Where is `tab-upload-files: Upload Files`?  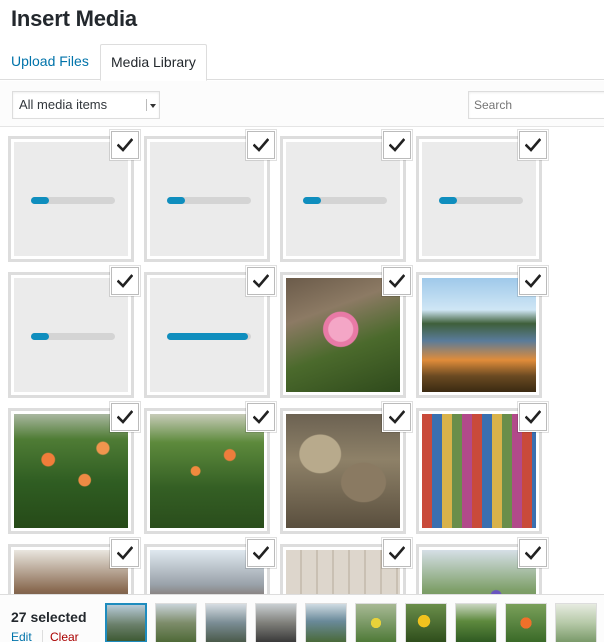 tab-upload-files: Upload Files is located at coordinates (50, 62).